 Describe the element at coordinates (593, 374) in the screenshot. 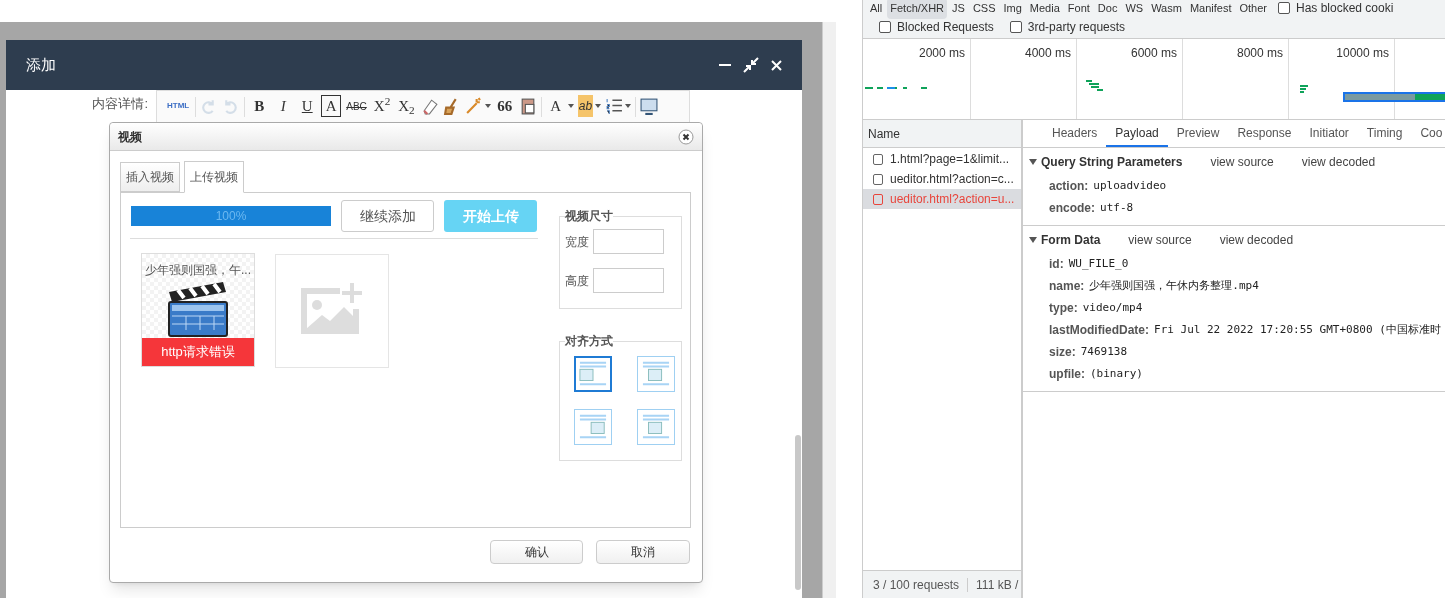

I see `alignment-option` at that location.